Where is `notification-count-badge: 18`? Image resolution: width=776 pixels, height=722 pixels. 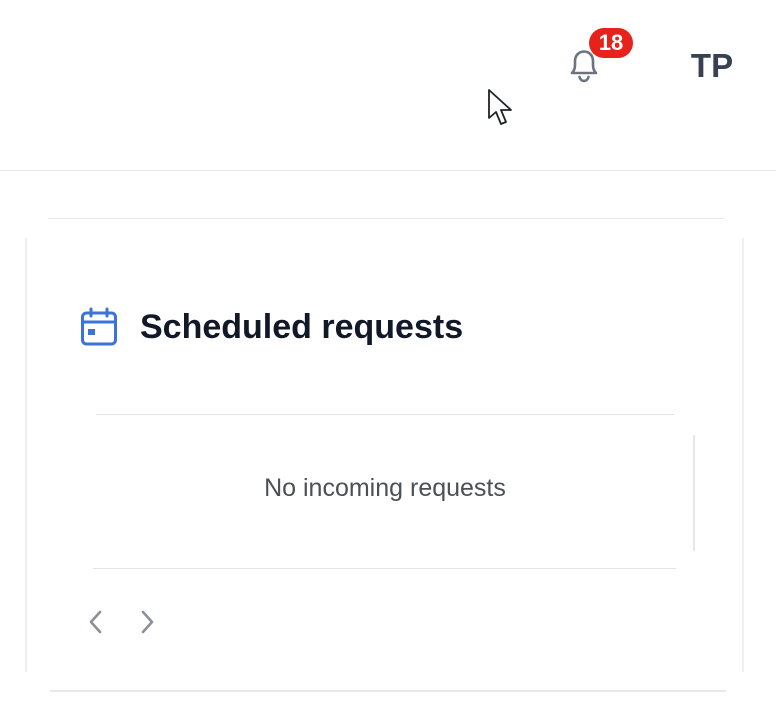 notification-count-badge: 18 is located at coordinates (611, 43).